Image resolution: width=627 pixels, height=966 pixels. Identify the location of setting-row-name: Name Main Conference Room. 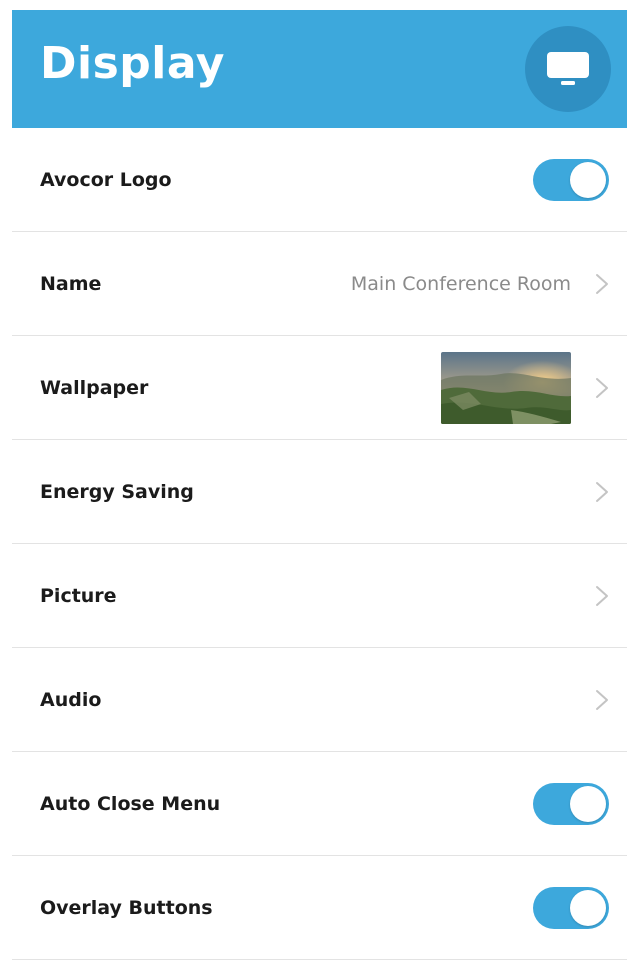
(319, 284).